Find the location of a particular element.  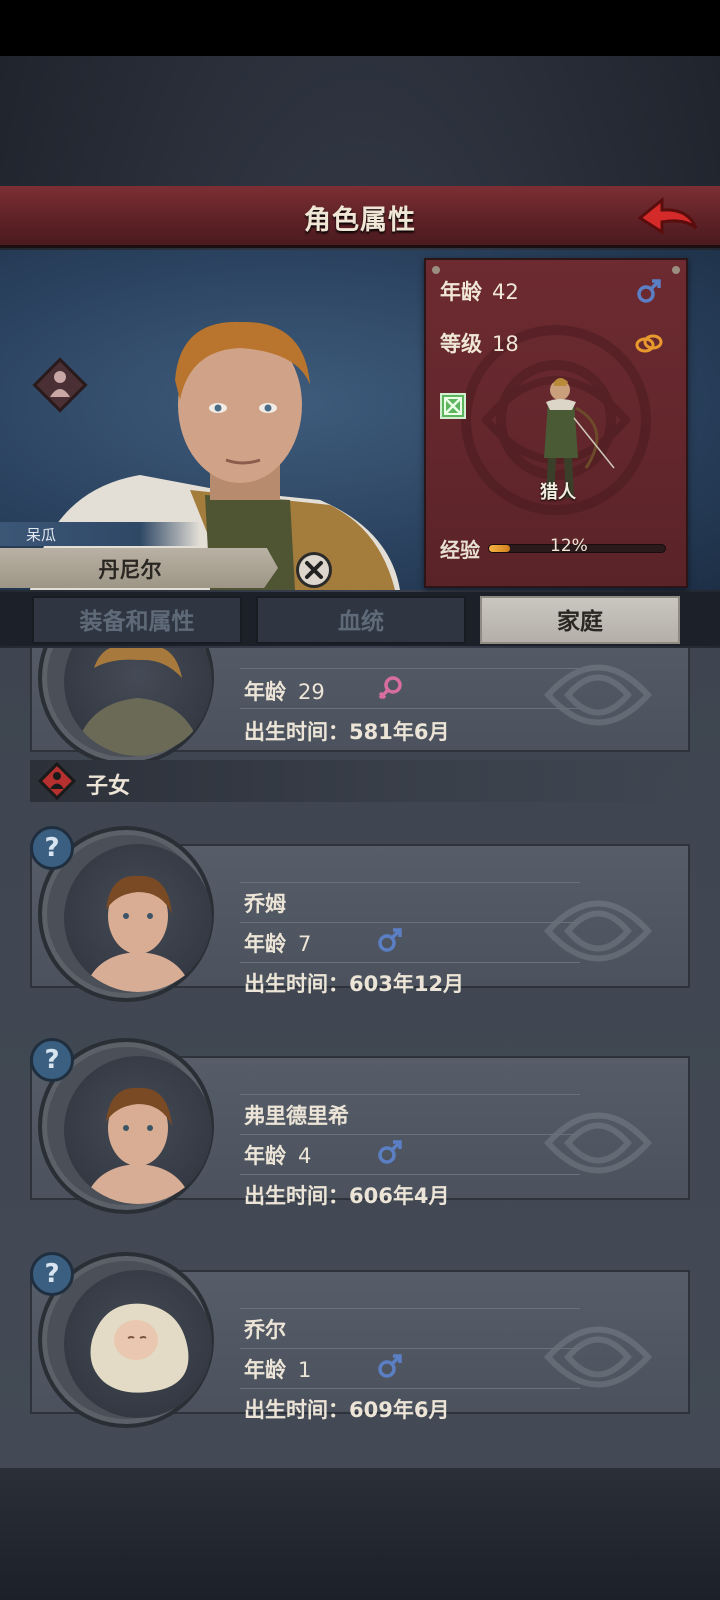

child-birth-row: 出生时间：603年12月 is located at coordinates (354, 983).